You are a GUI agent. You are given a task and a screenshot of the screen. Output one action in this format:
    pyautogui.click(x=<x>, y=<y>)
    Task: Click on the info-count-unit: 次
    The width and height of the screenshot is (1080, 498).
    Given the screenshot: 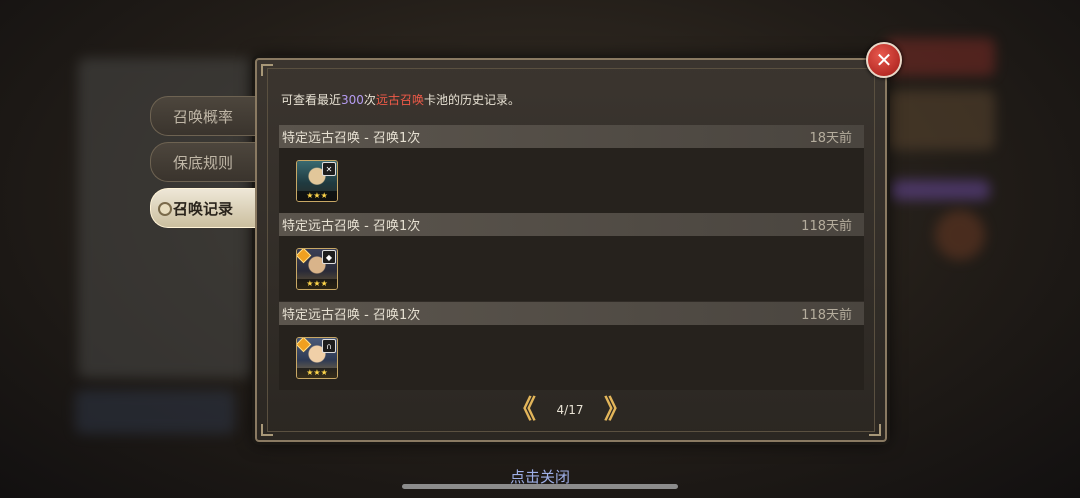 What is the action you would take?
    pyautogui.click(x=369, y=100)
    